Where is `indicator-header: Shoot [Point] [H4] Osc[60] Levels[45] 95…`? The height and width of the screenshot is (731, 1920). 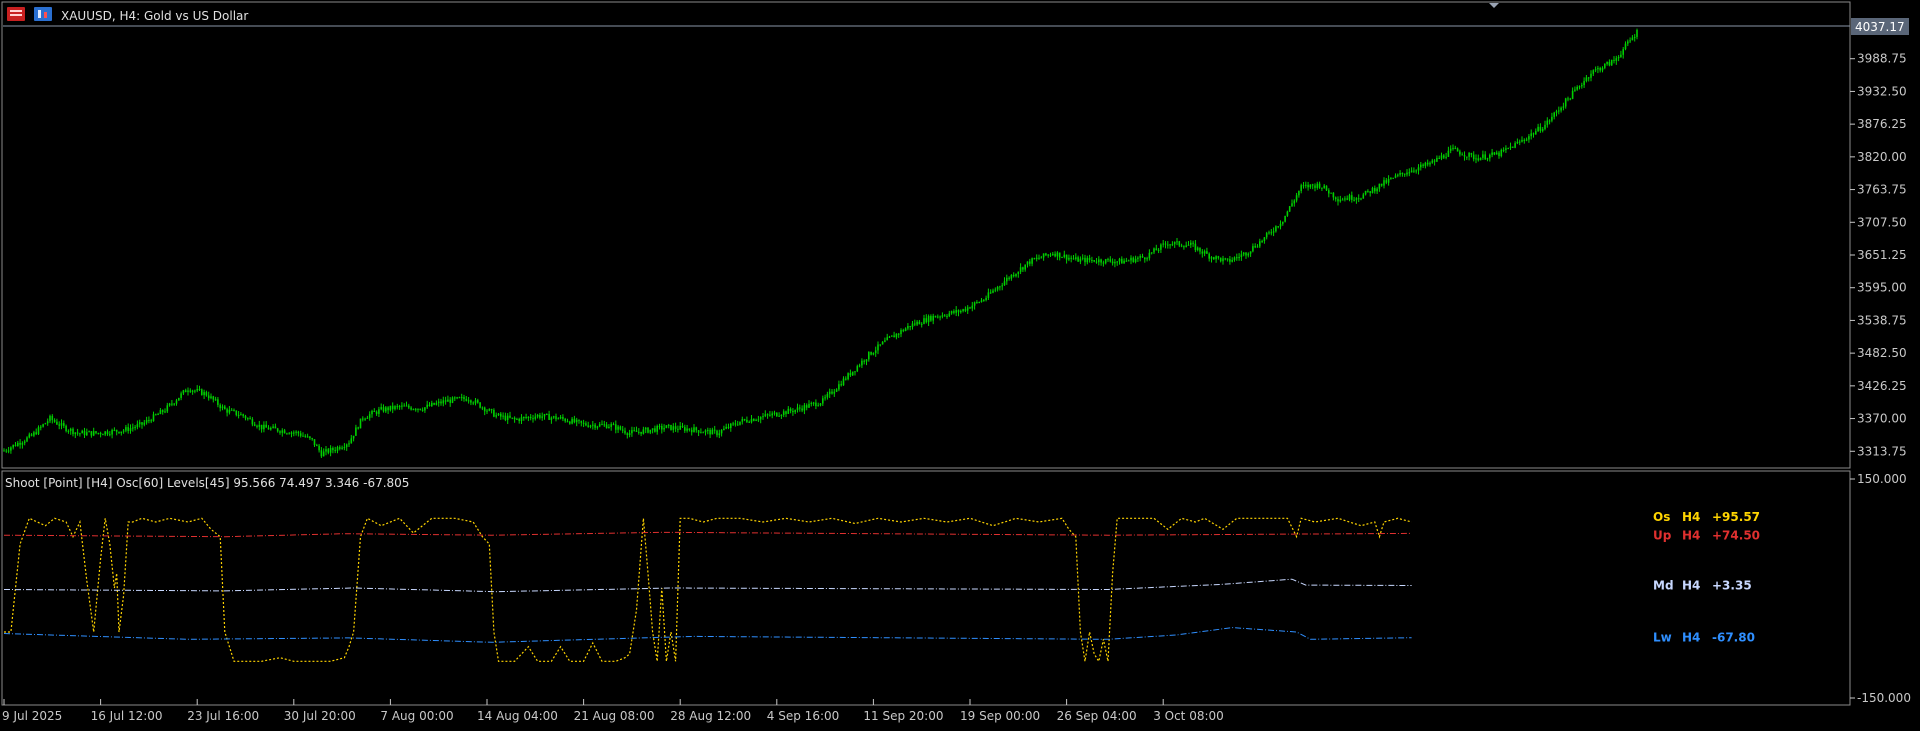 indicator-header: Shoot [Point] [H4] Osc[60] Levels[45] 95… is located at coordinates (207, 483).